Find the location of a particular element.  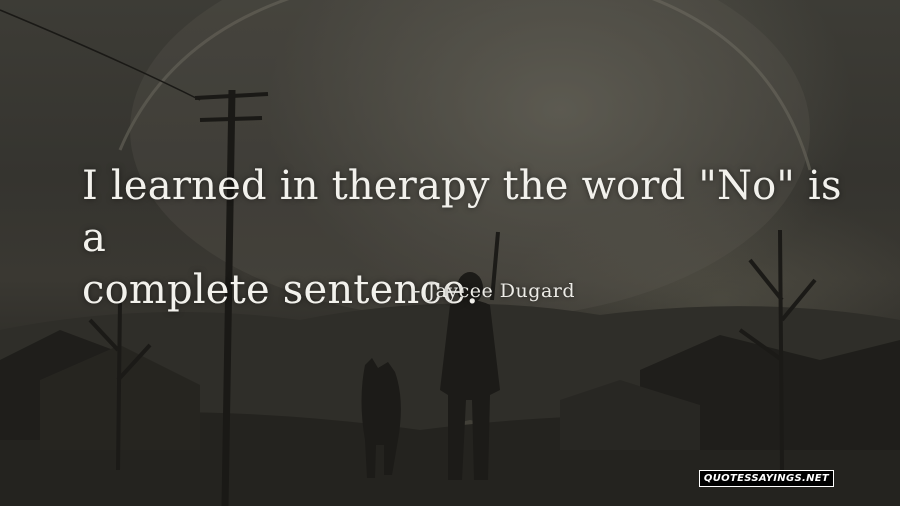

site-watermark-logo: QUOTESSAYINGS.NET is located at coordinates (766, 478).